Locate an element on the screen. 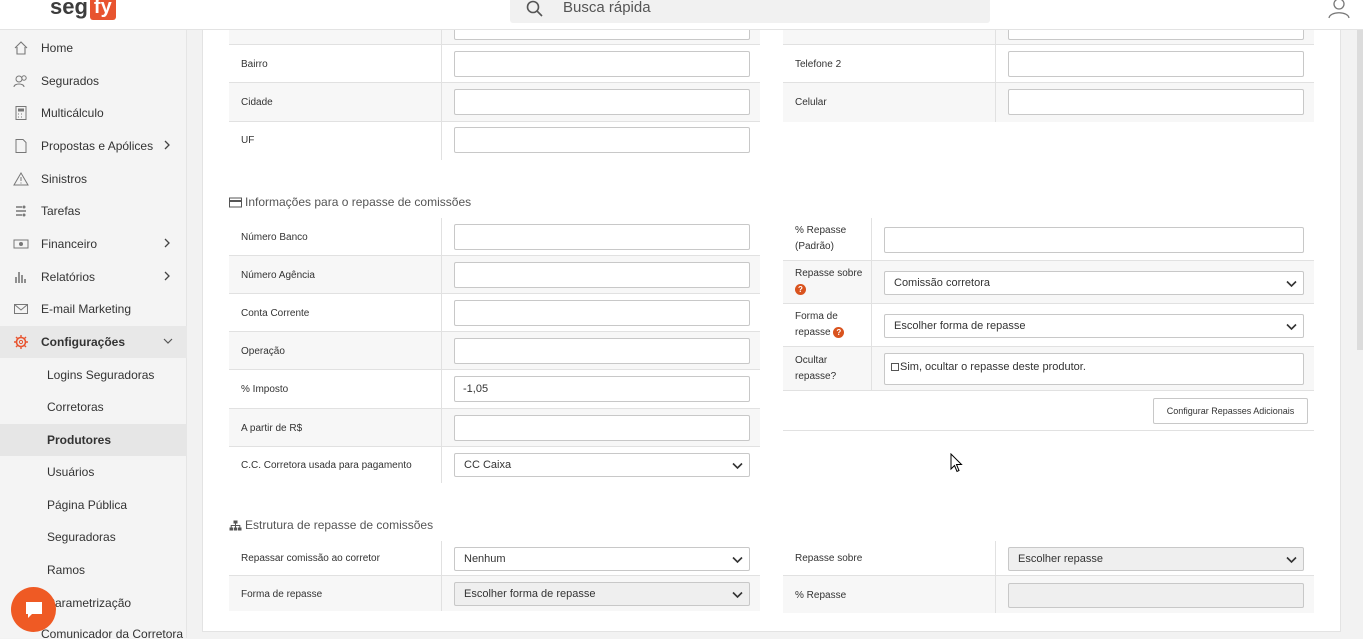 The width and height of the screenshot is (1363, 639). numero-banco-input is located at coordinates (602, 237).